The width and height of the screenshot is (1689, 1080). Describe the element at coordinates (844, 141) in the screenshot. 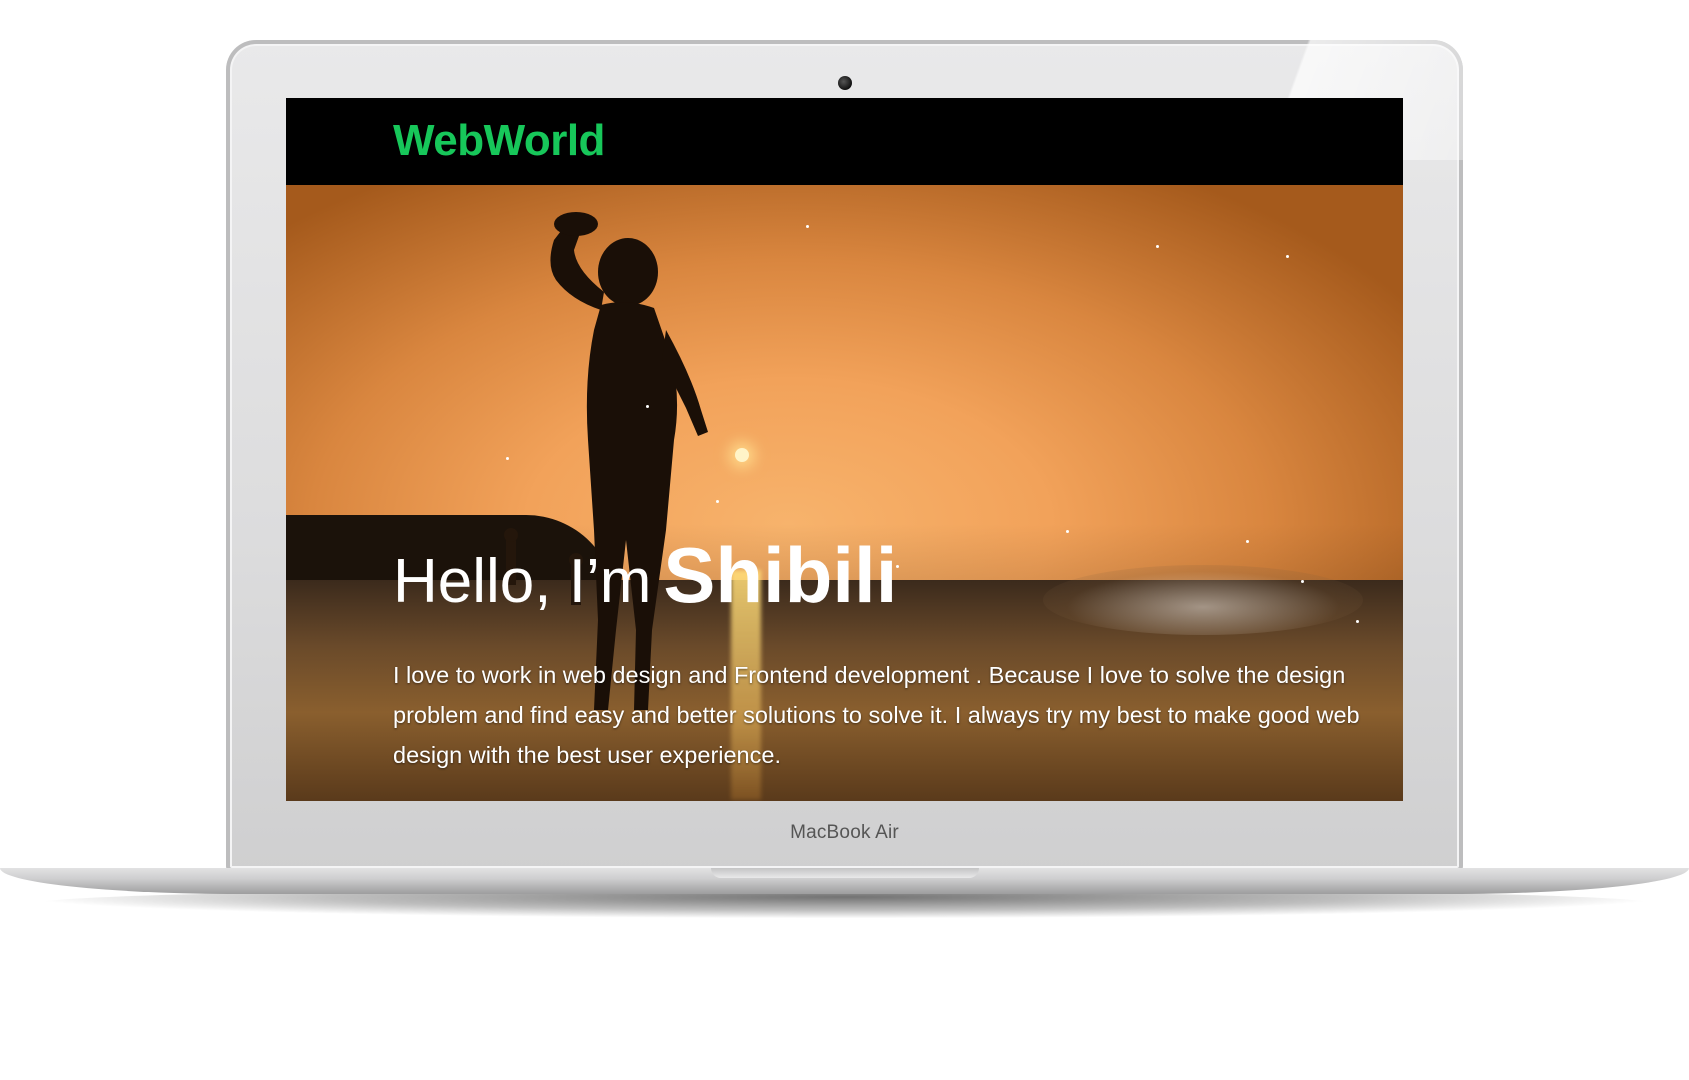

I see `site-navbar: WebWorld` at that location.